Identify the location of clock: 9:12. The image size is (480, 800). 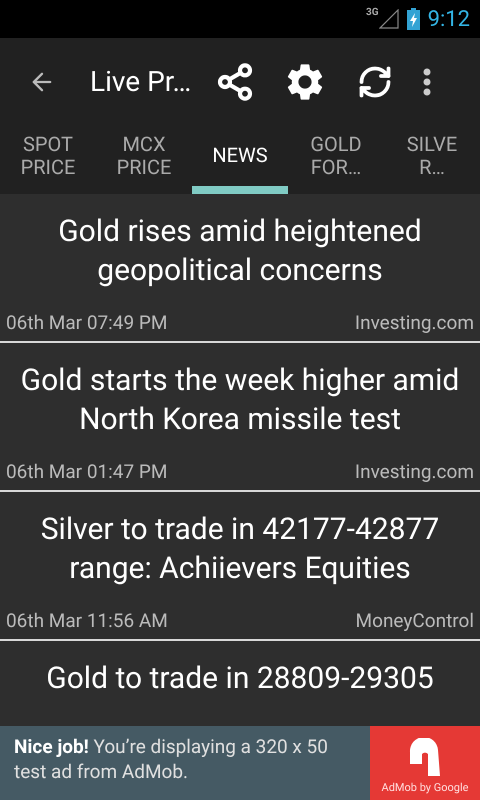
(449, 20).